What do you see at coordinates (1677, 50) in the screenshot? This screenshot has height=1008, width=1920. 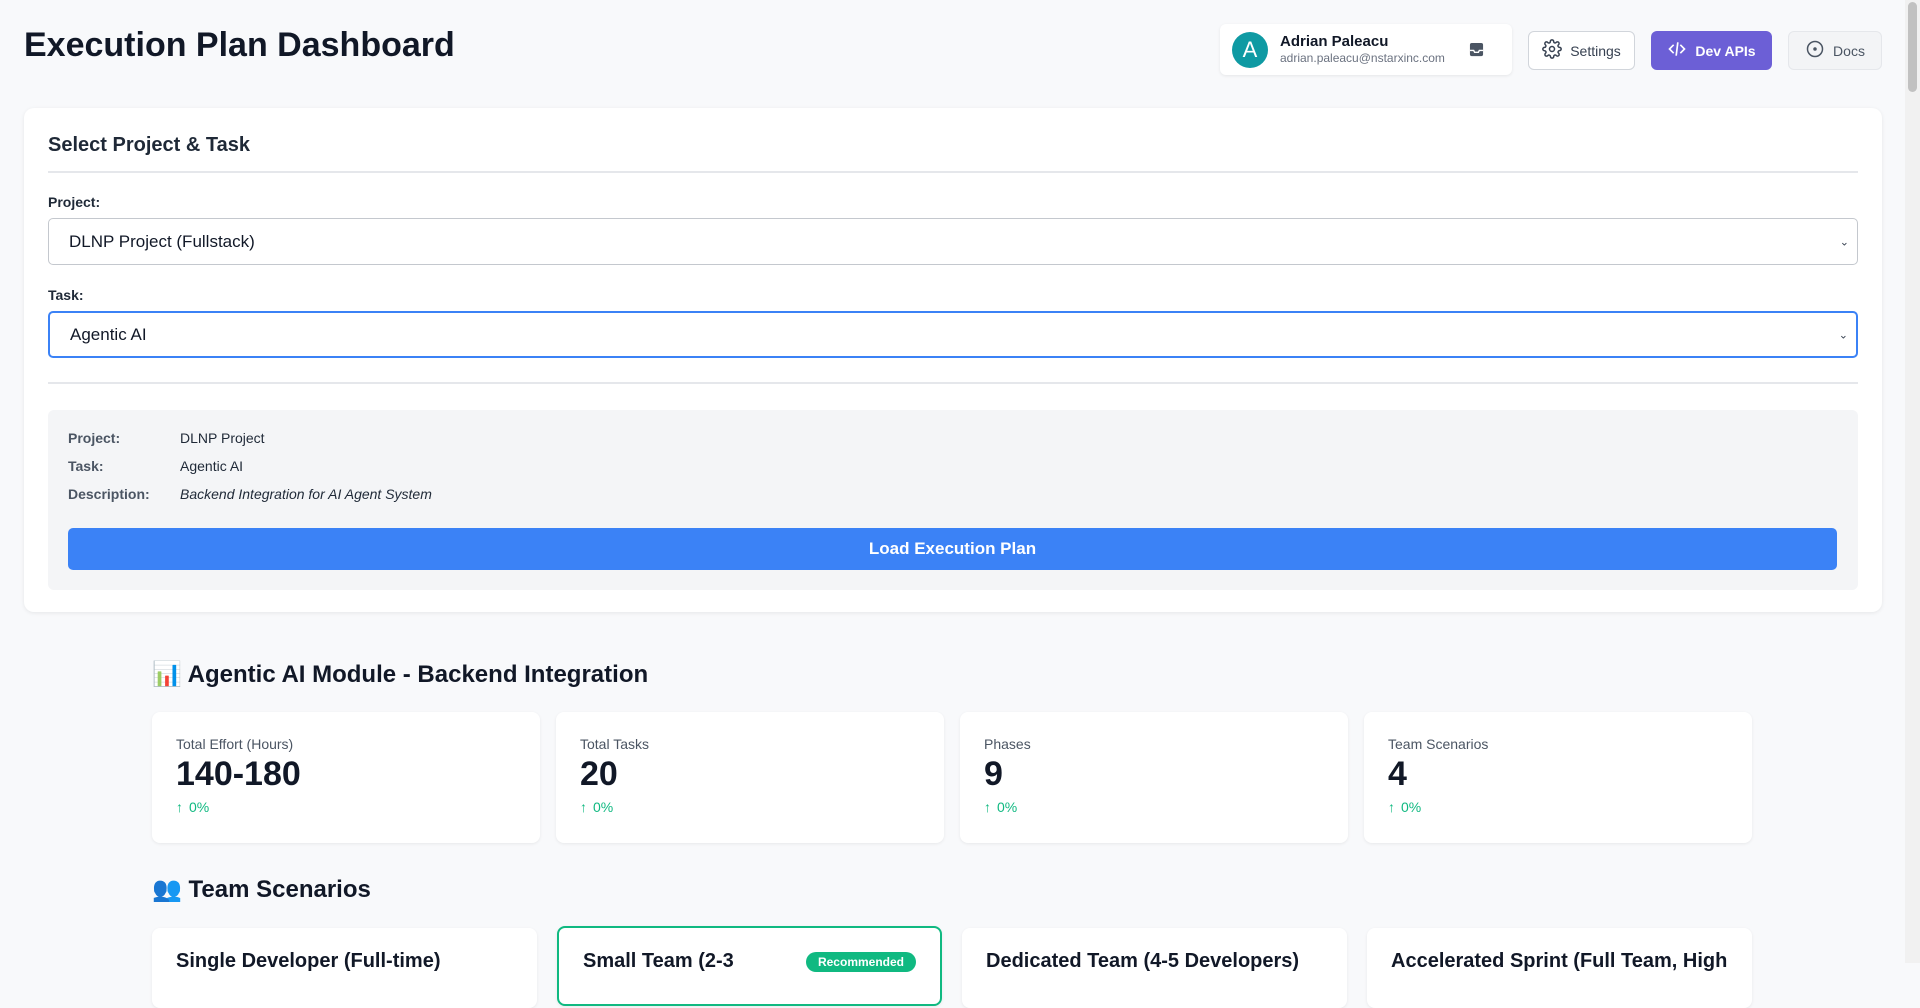 I see `code-icon` at bounding box center [1677, 50].